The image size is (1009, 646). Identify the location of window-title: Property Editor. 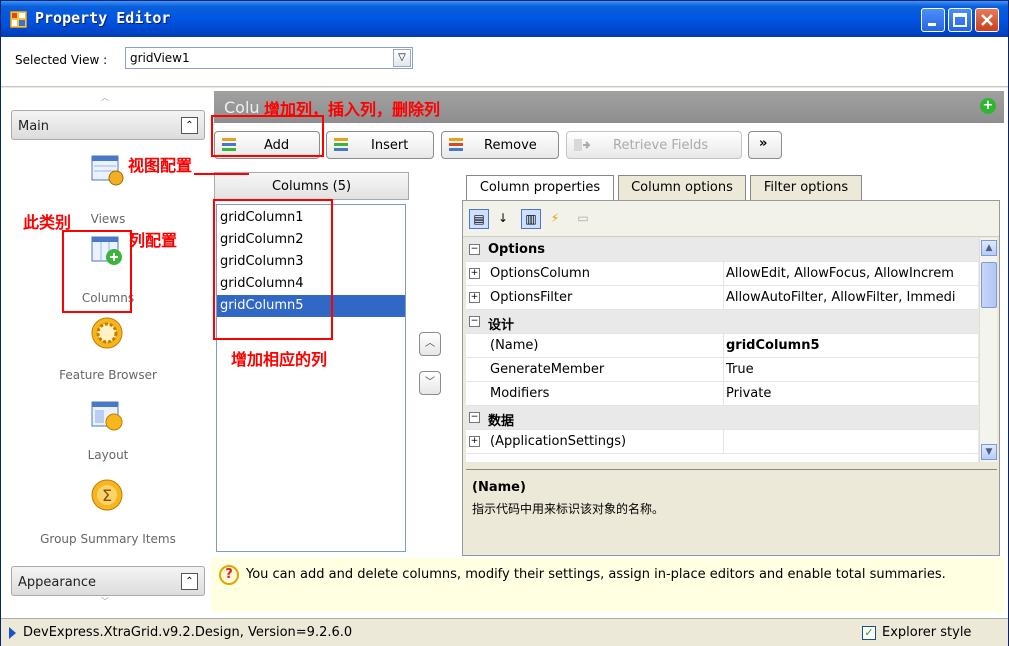
(103, 18).